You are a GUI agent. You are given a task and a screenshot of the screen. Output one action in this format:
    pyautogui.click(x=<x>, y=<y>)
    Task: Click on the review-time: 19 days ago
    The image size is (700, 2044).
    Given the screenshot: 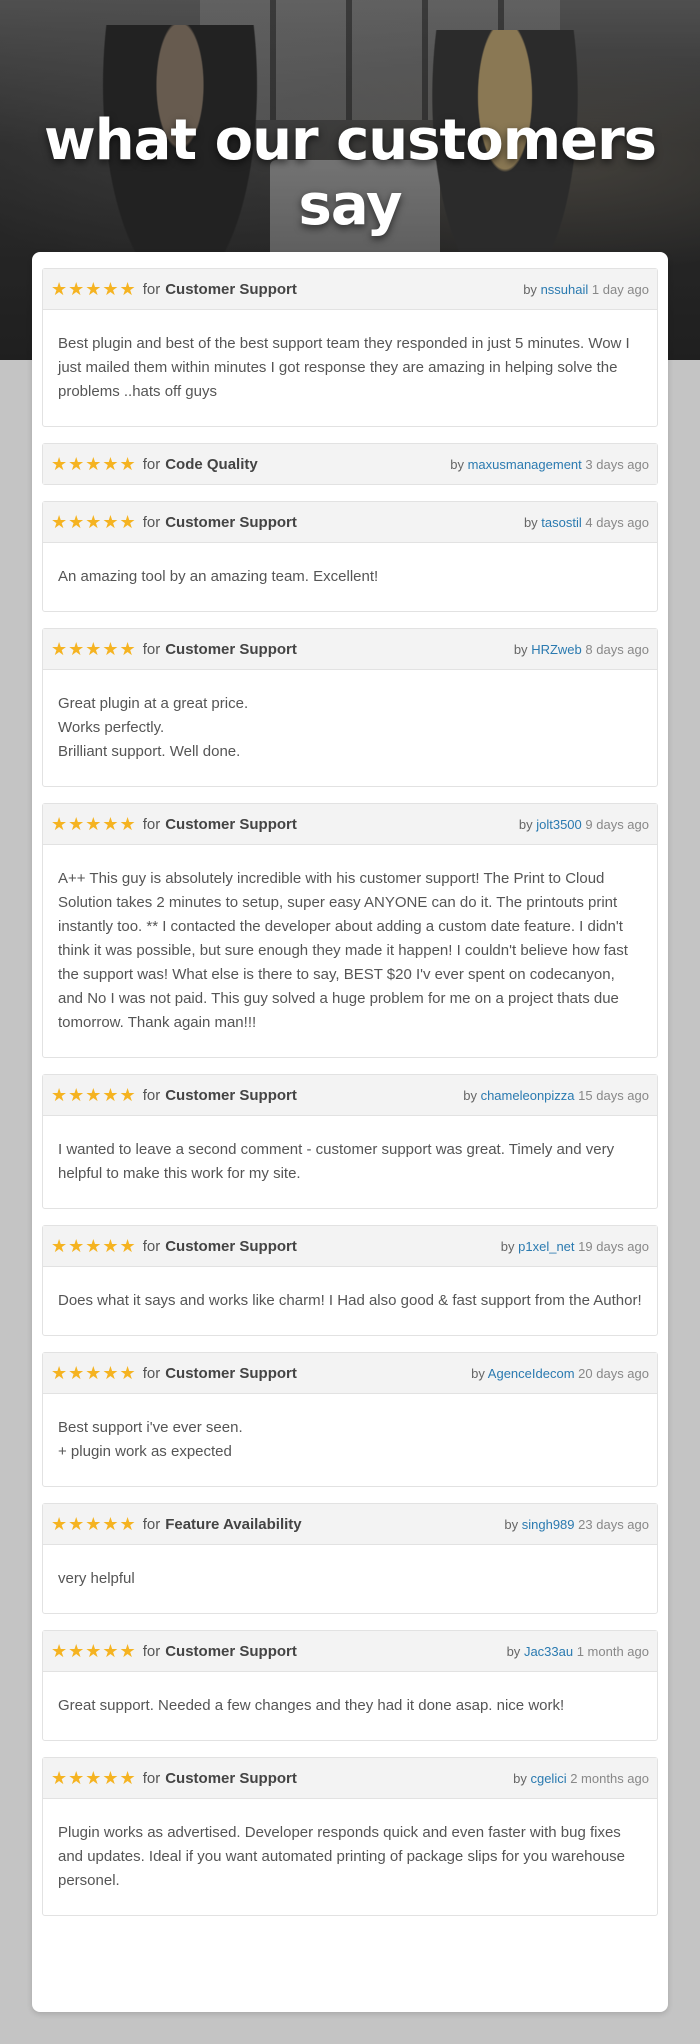 What is the action you would take?
    pyautogui.click(x=613, y=1246)
    